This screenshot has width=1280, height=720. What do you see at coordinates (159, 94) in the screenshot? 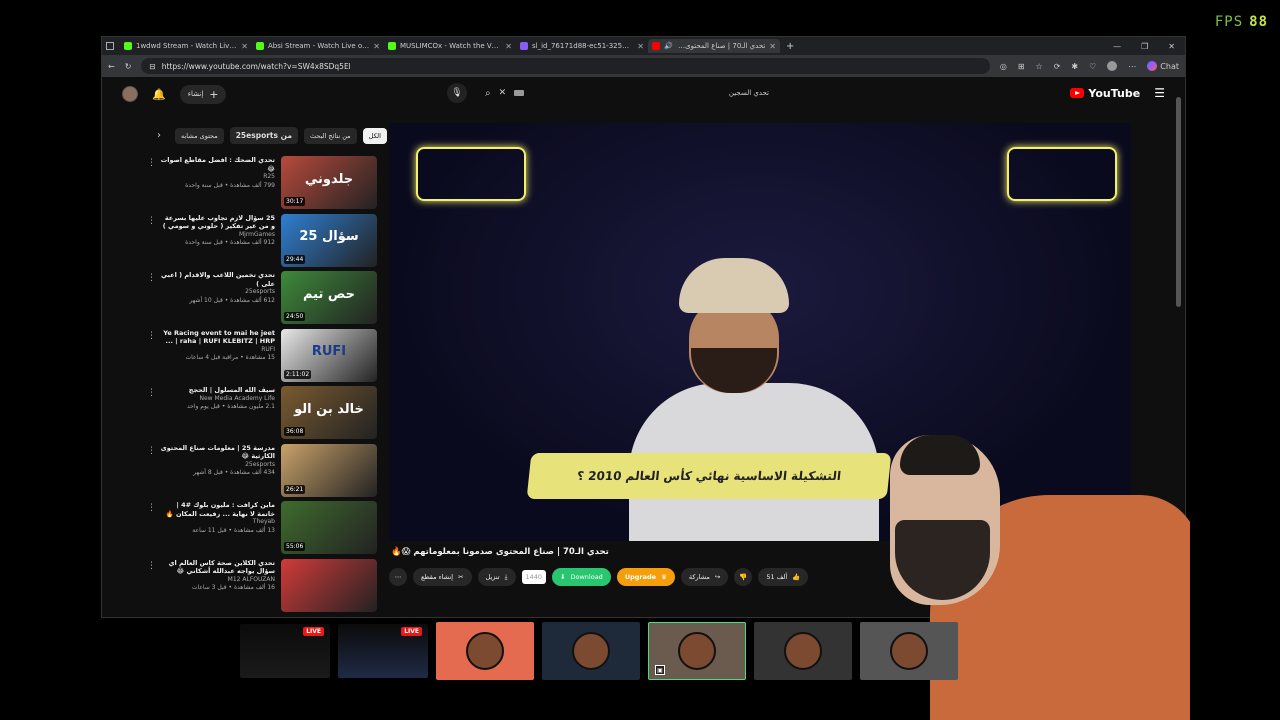
I see `notifications-bell-icon: 🔔` at bounding box center [159, 94].